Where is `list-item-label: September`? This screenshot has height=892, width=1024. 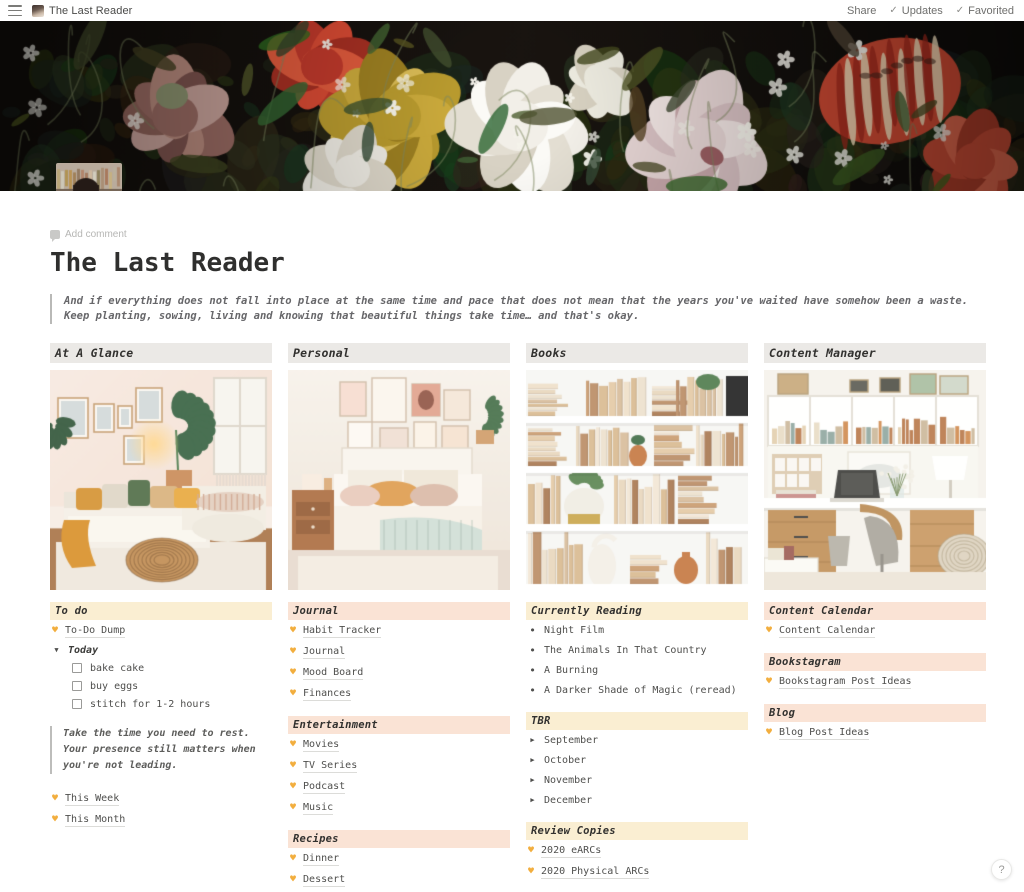
list-item-label: September is located at coordinates (571, 740).